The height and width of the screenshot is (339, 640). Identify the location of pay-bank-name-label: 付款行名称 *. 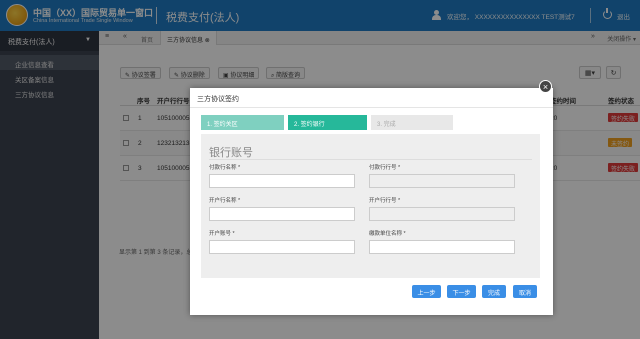
(225, 168).